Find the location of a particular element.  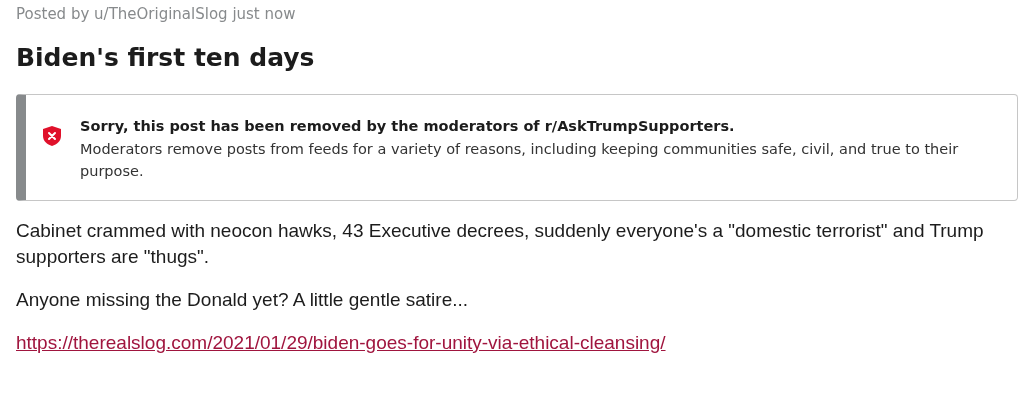

post-title: Biden's first ten days is located at coordinates (166, 58).